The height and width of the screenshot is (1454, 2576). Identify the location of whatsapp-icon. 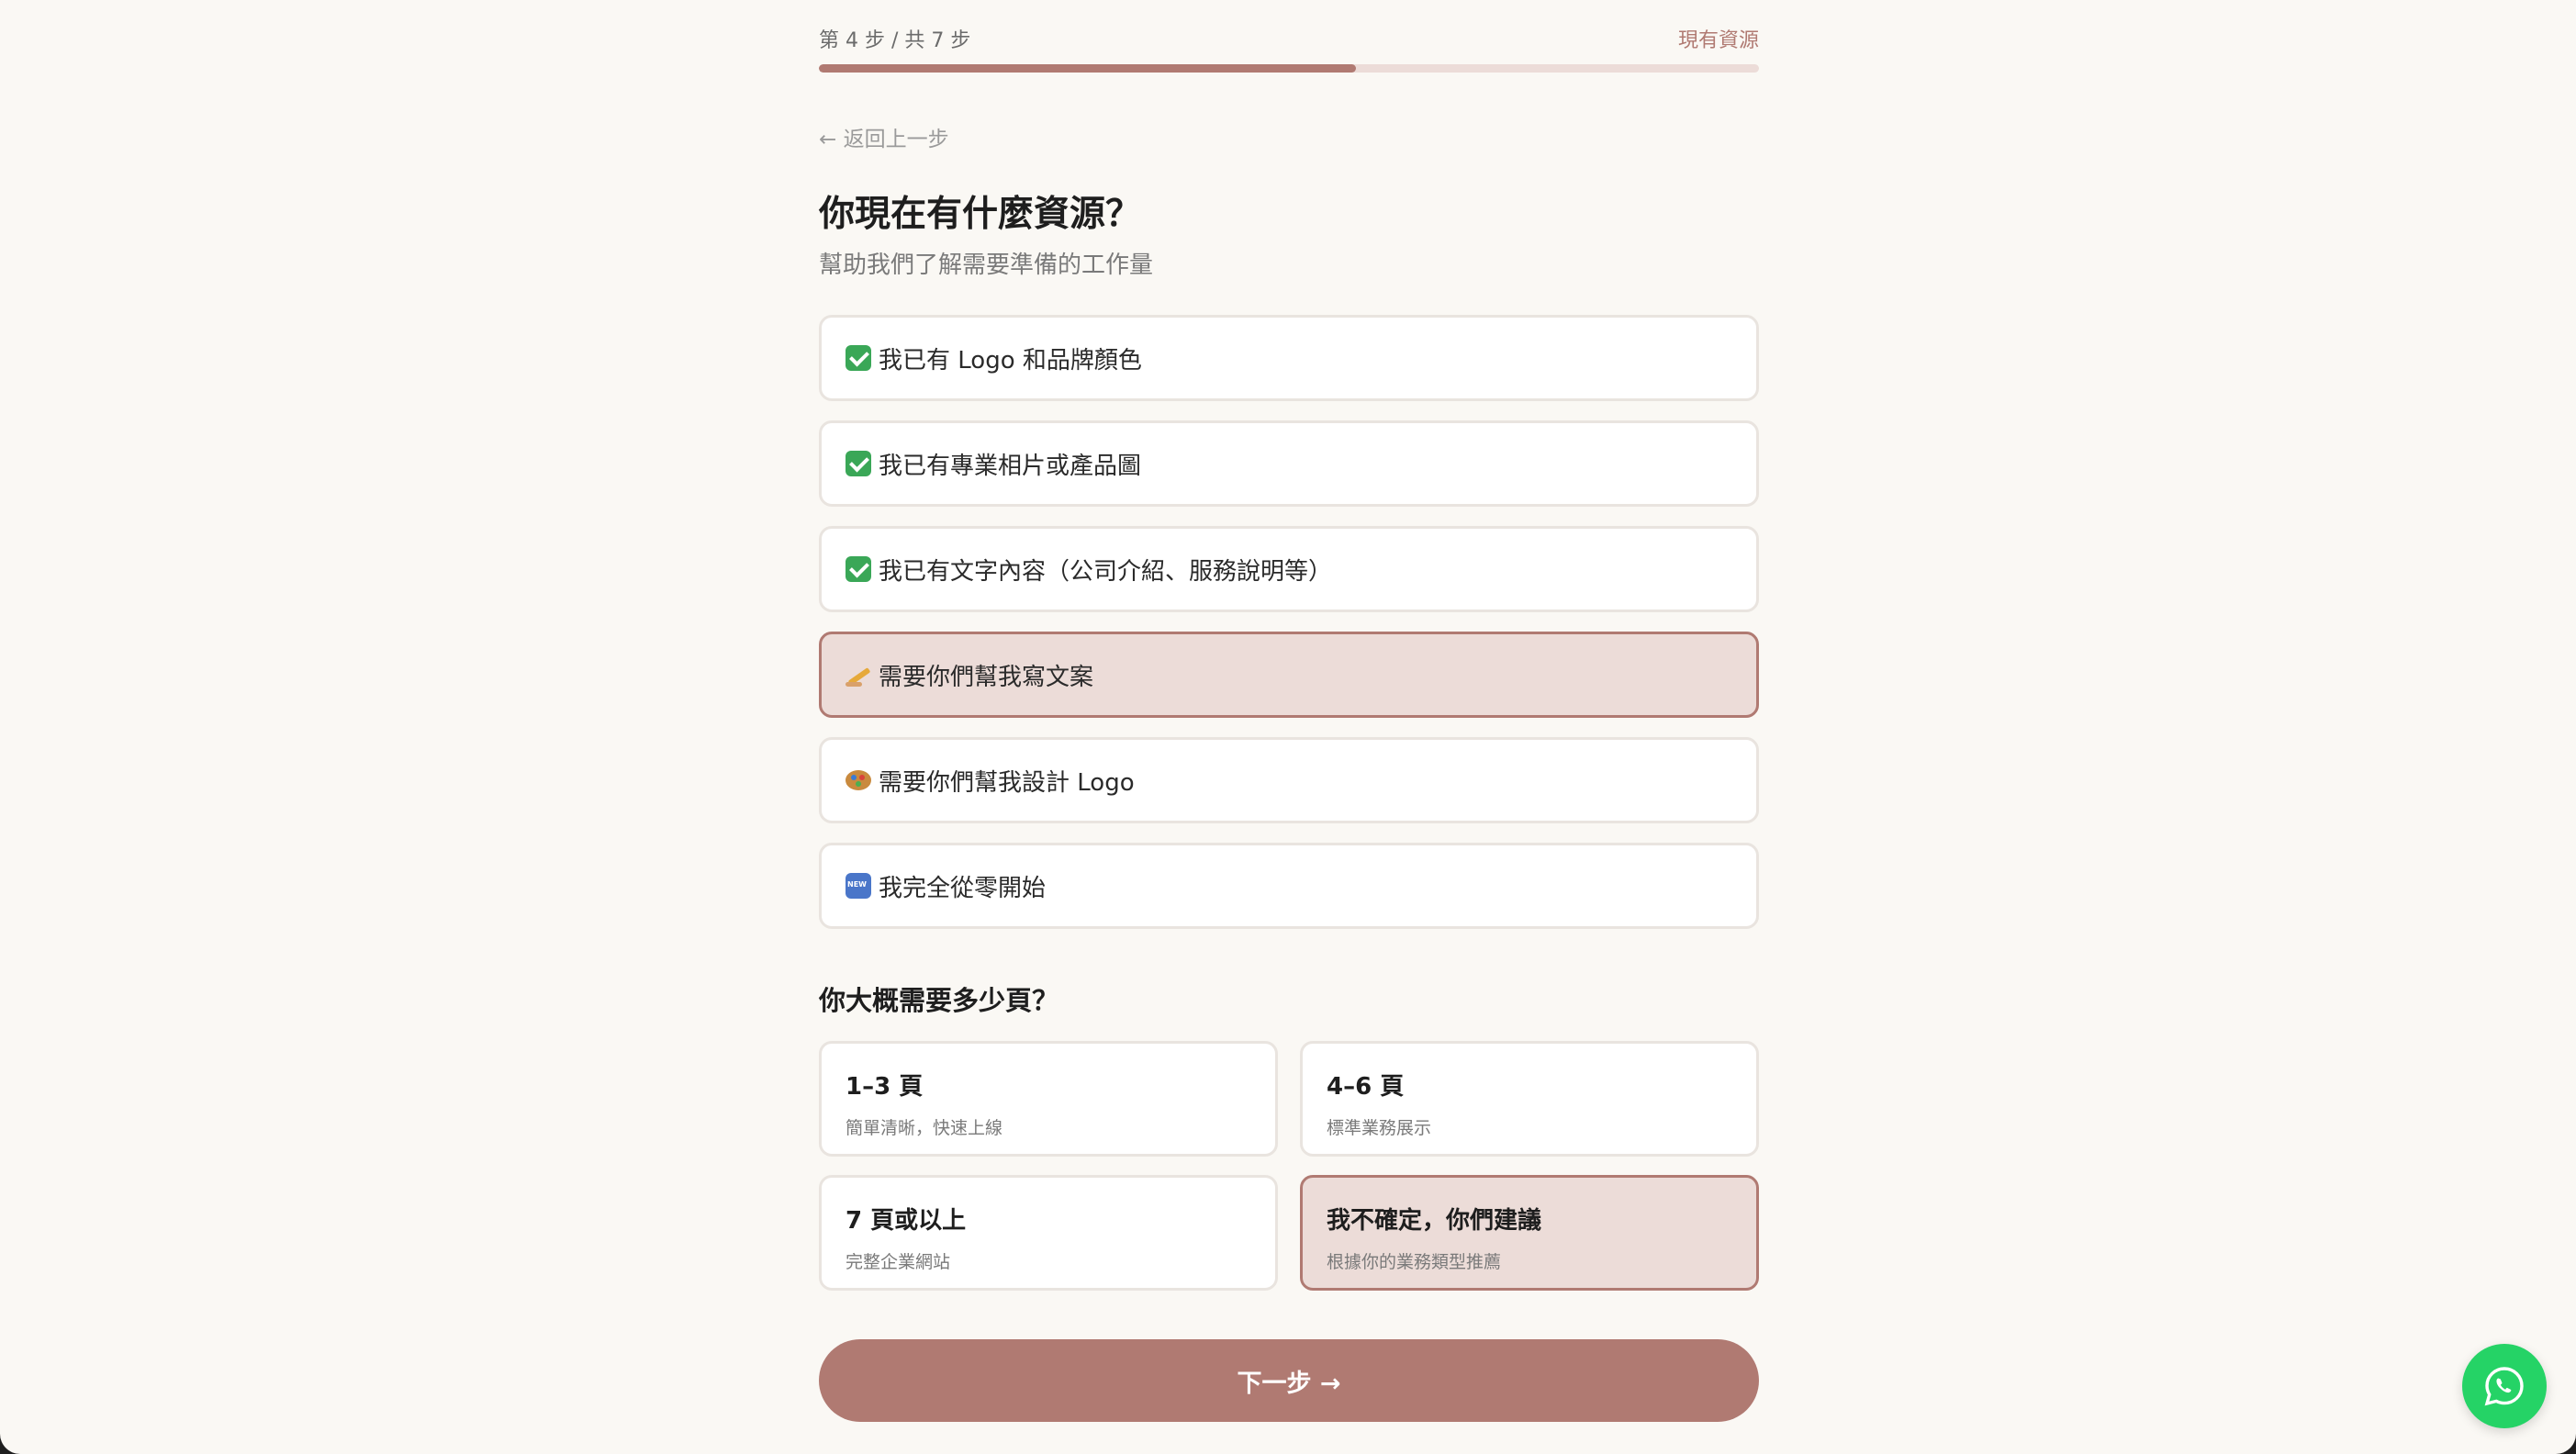
(2504, 1387).